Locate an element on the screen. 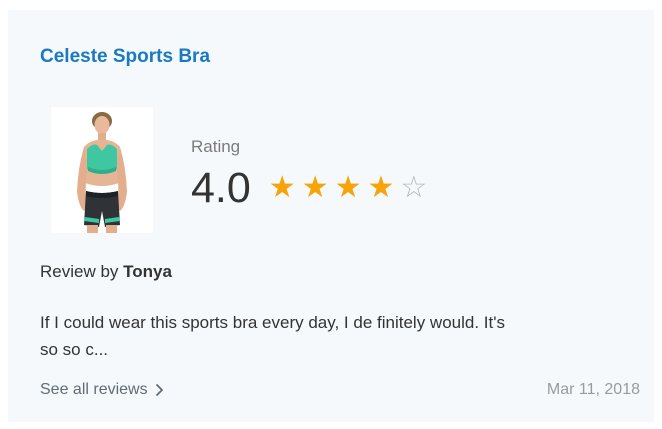 This screenshot has height=429, width=662. see-all-reviews-link: See all reviews is located at coordinates (103, 390).